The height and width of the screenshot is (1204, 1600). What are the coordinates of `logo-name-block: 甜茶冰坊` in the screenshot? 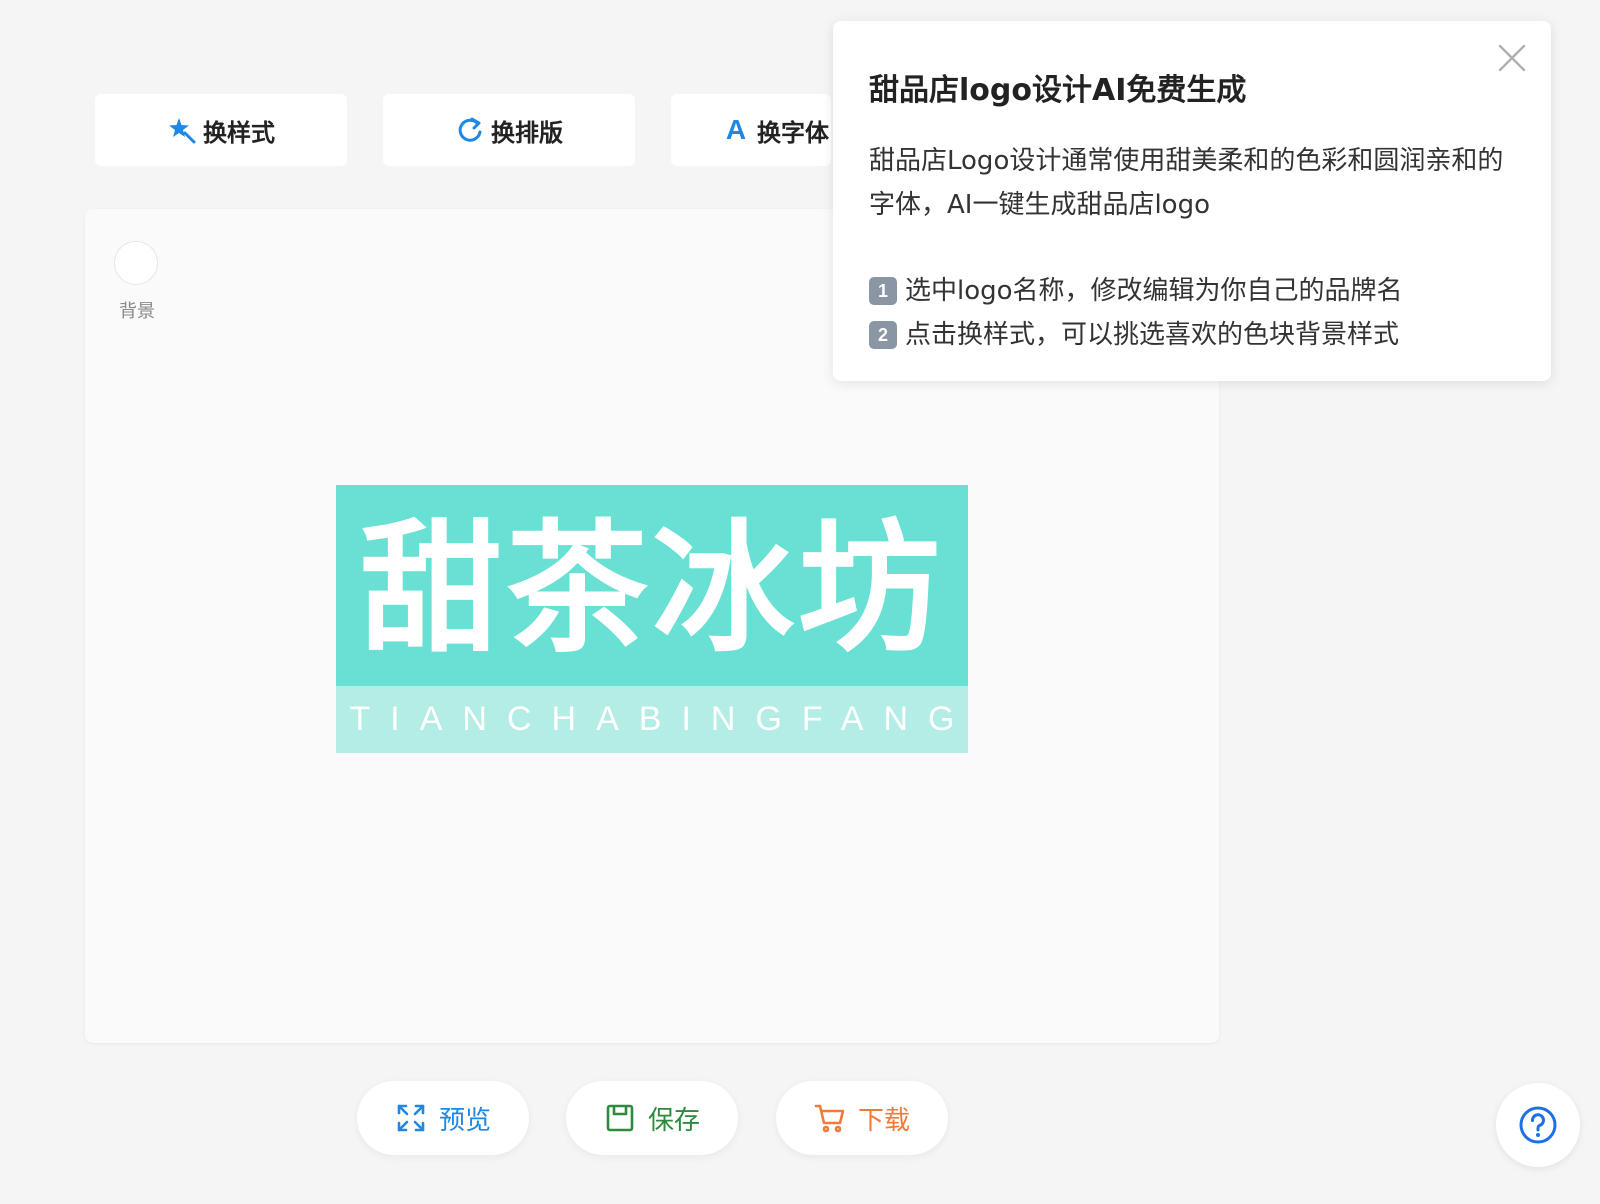 It's located at (652, 585).